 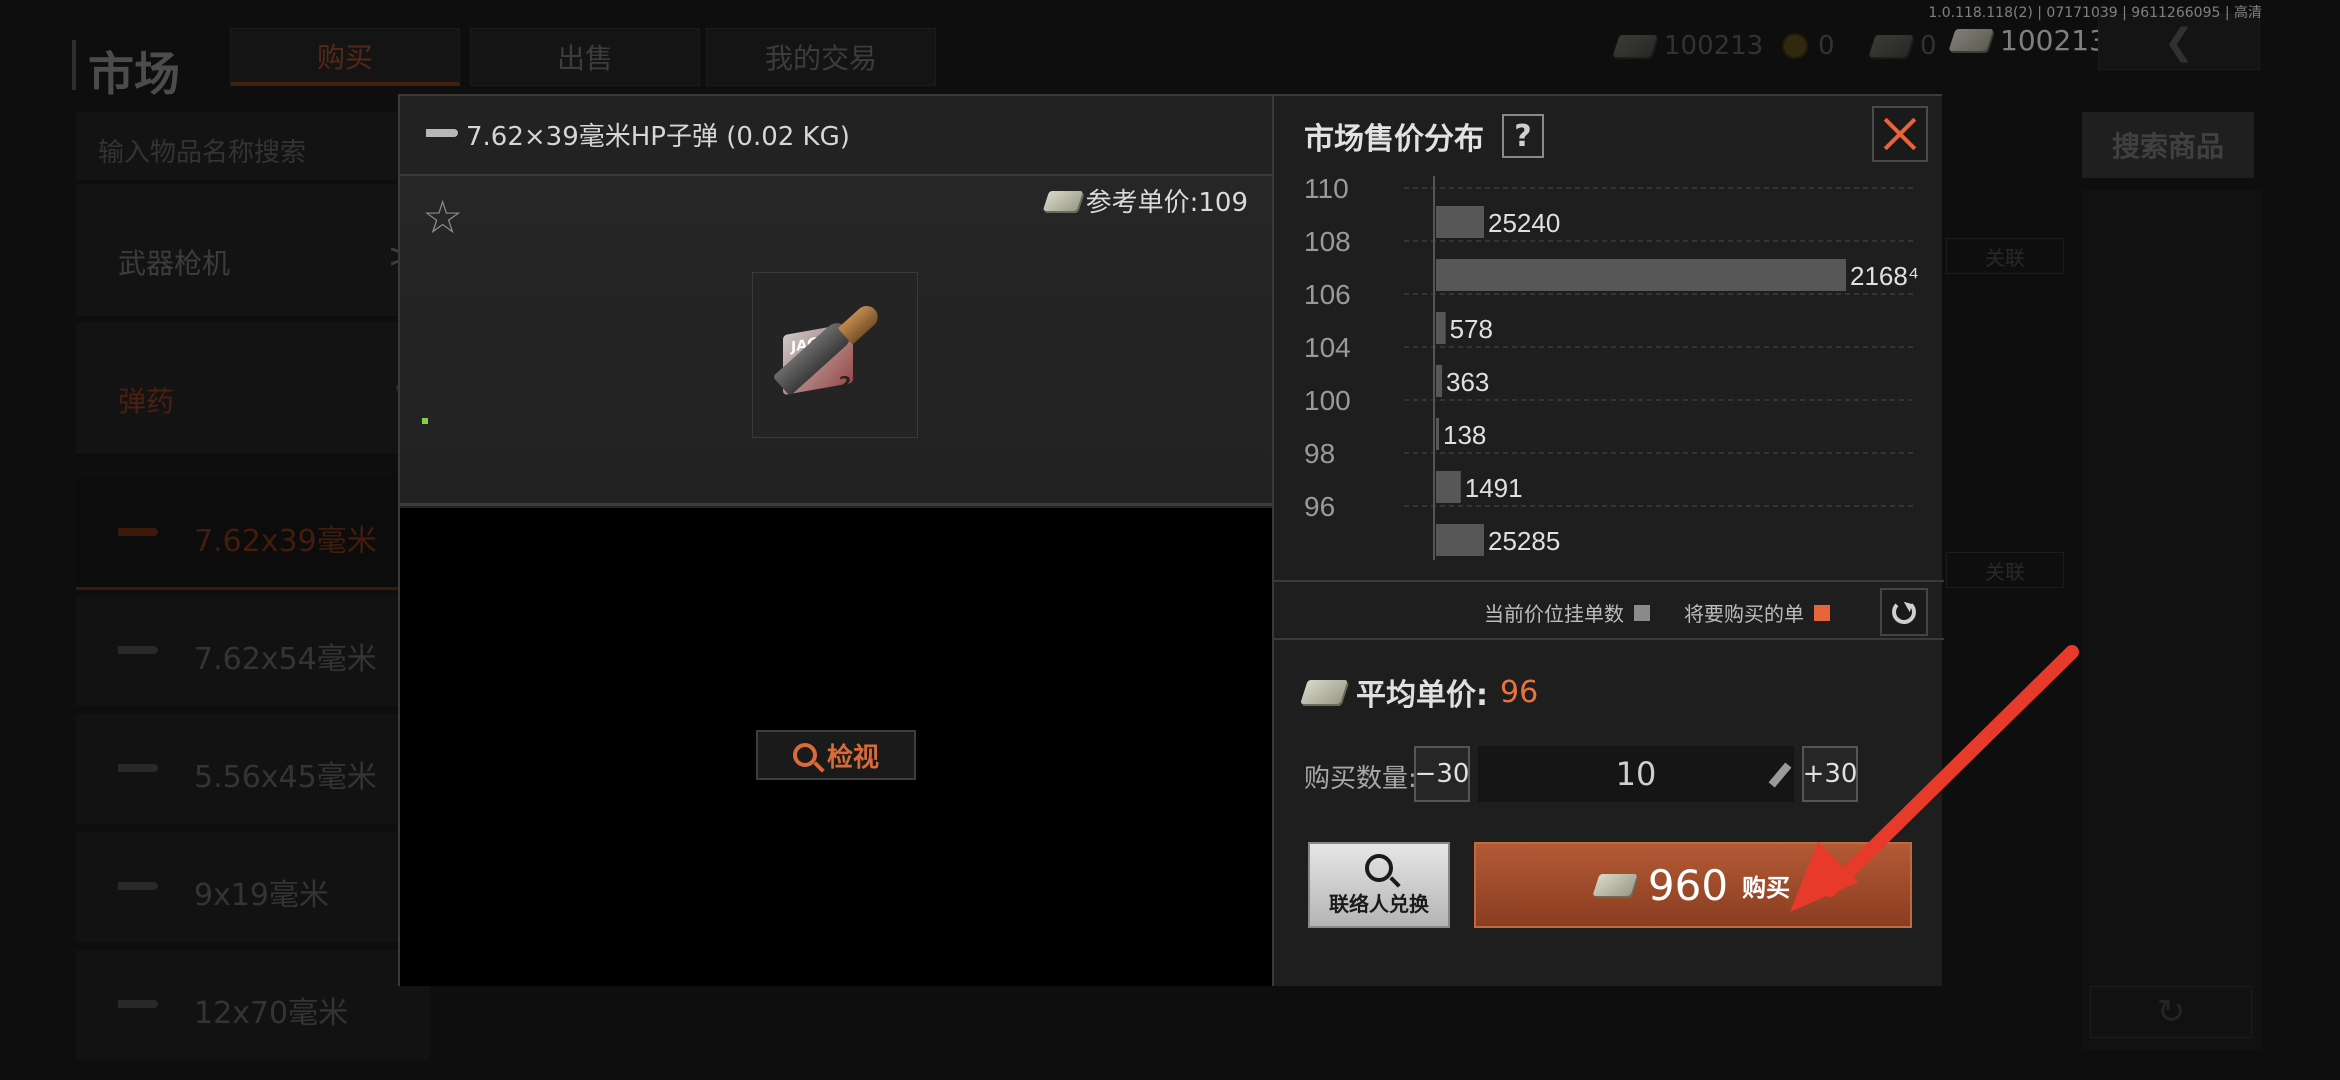 I want to click on average-price-value: 96, so click(x=1519, y=692).